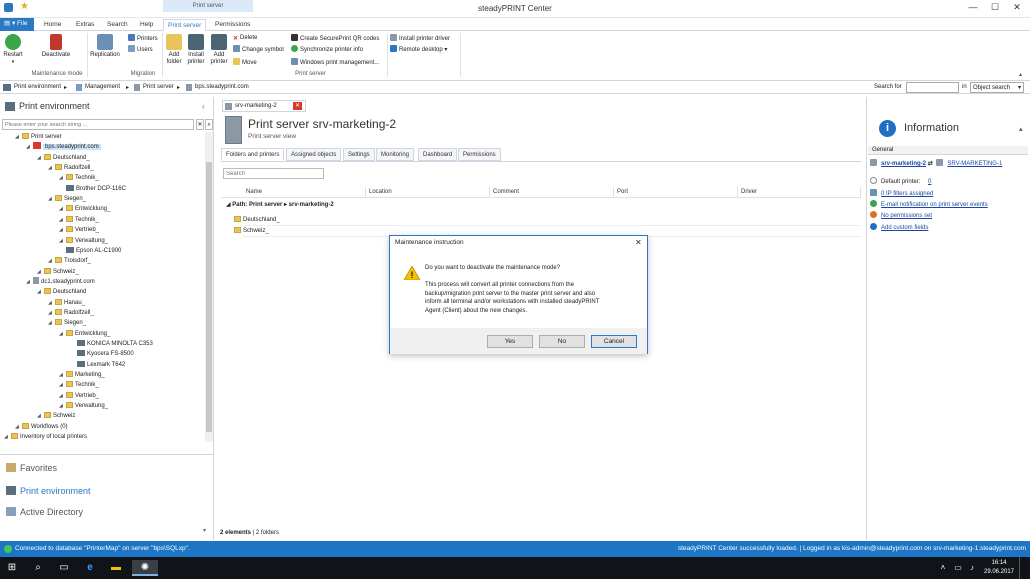 Image resolution: width=1030 pixels, height=579 pixels. What do you see at coordinates (209, 297) in the screenshot?
I see `scrollbar-thumb` at bounding box center [209, 297].